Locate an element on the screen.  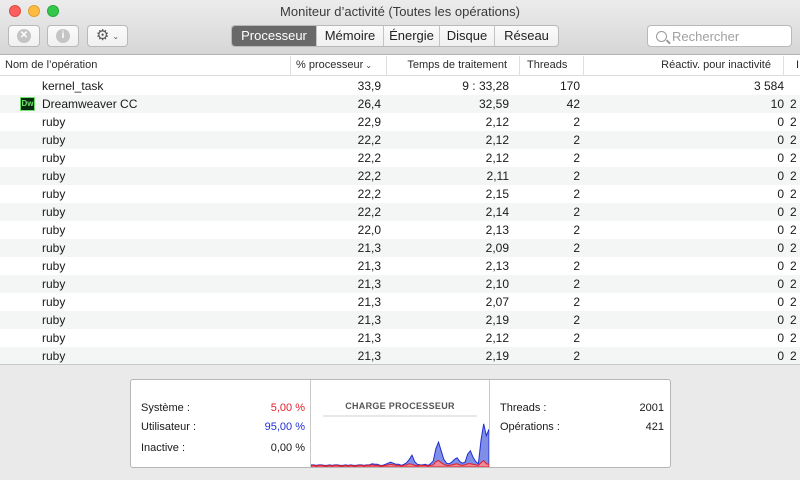
sort-descending-icon: ⌄ is located at coordinates (368, 65).